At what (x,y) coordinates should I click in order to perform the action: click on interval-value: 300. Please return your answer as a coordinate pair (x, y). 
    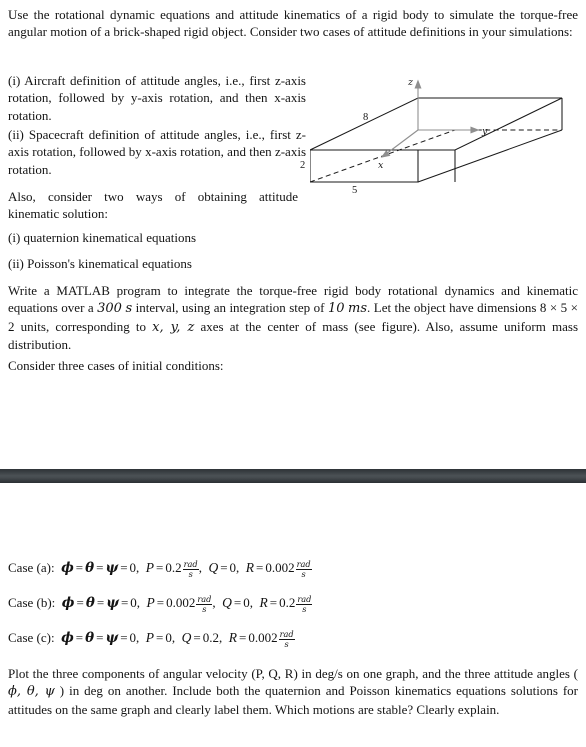
    Looking at the image, I should click on (109, 309).